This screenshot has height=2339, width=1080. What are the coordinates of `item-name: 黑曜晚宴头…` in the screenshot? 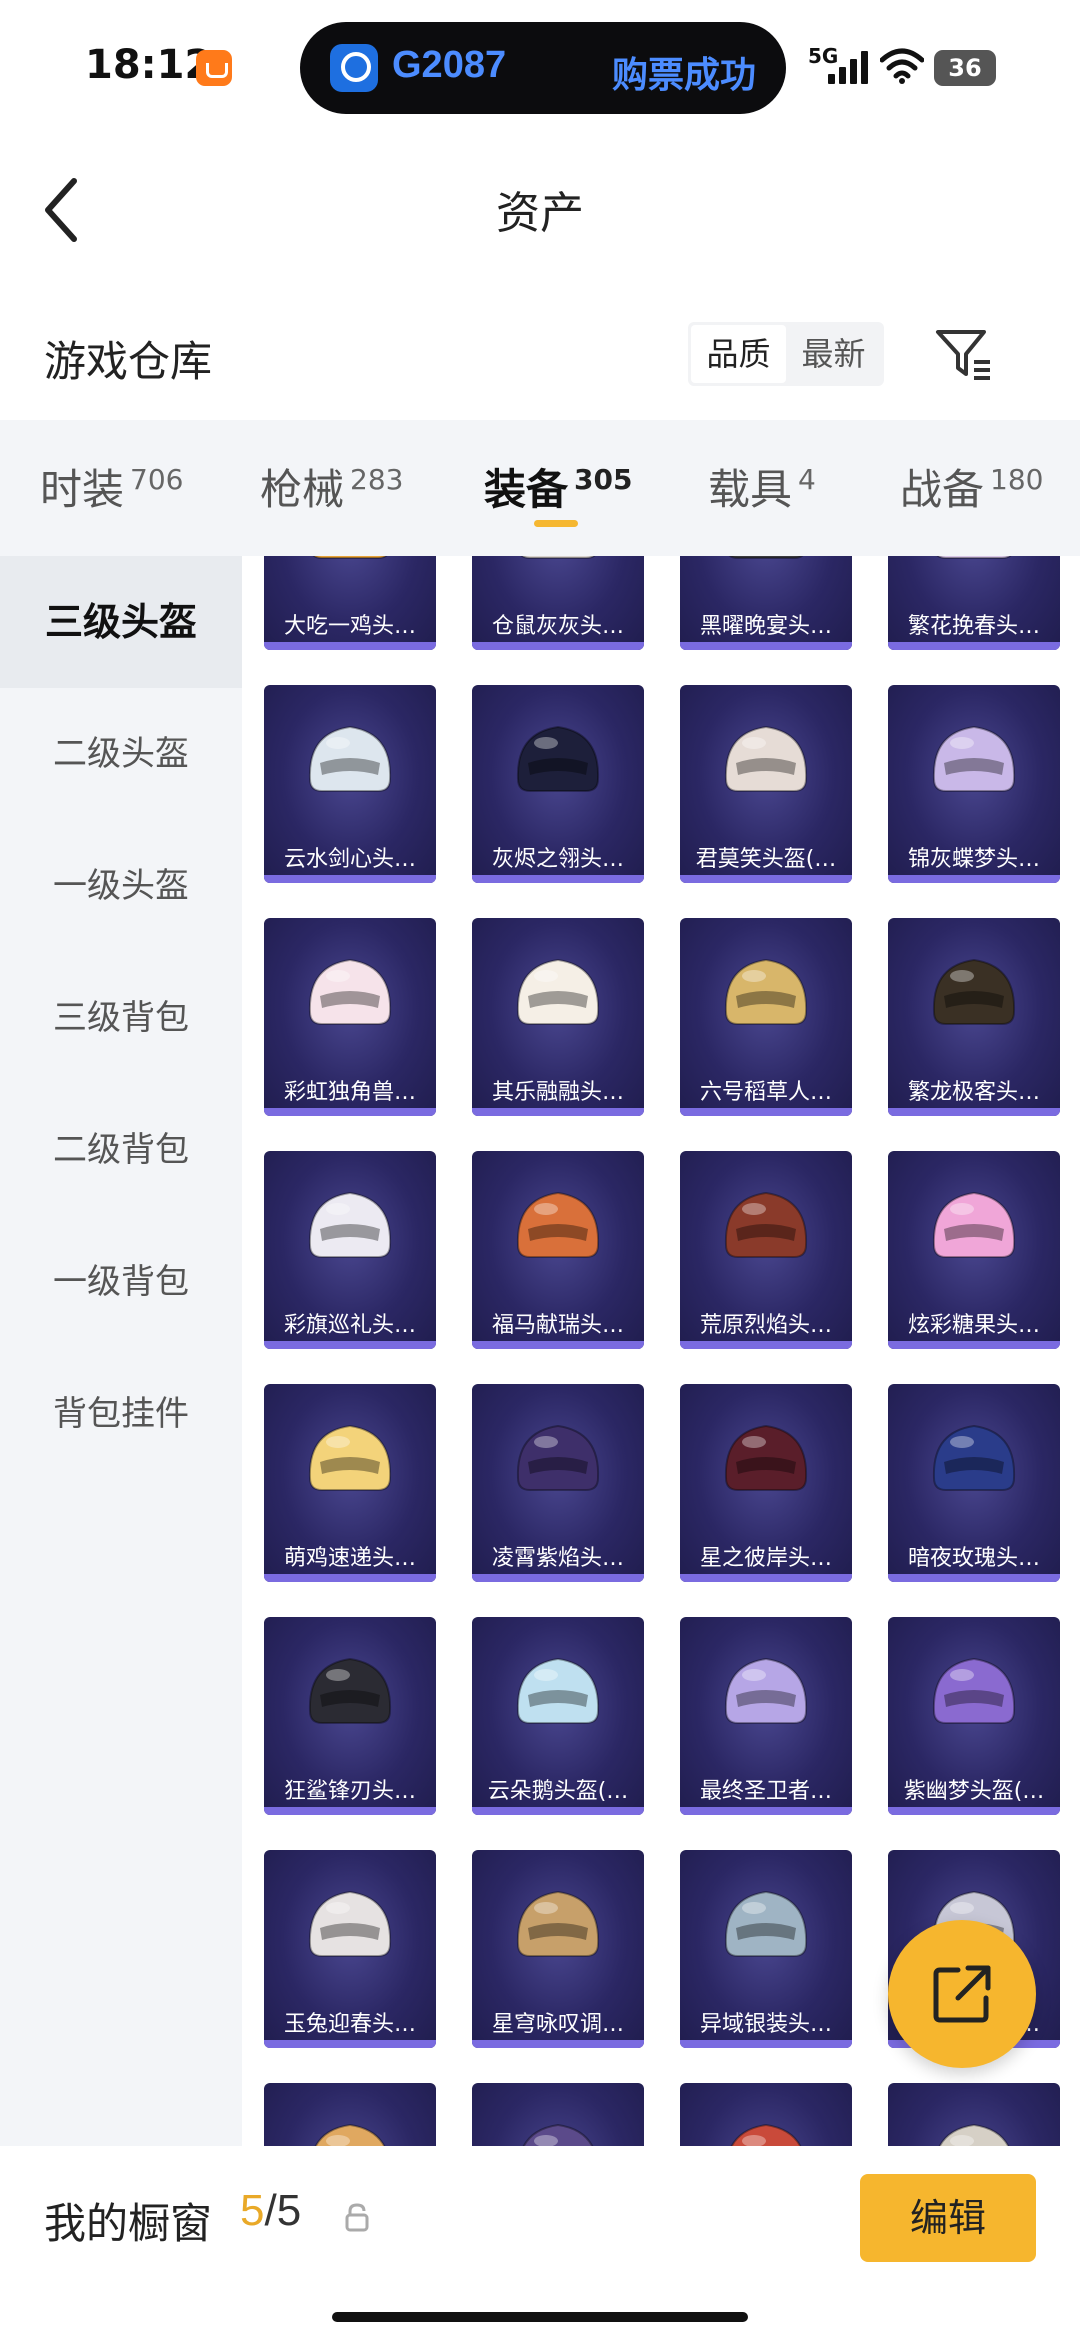 It's located at (765, 626).